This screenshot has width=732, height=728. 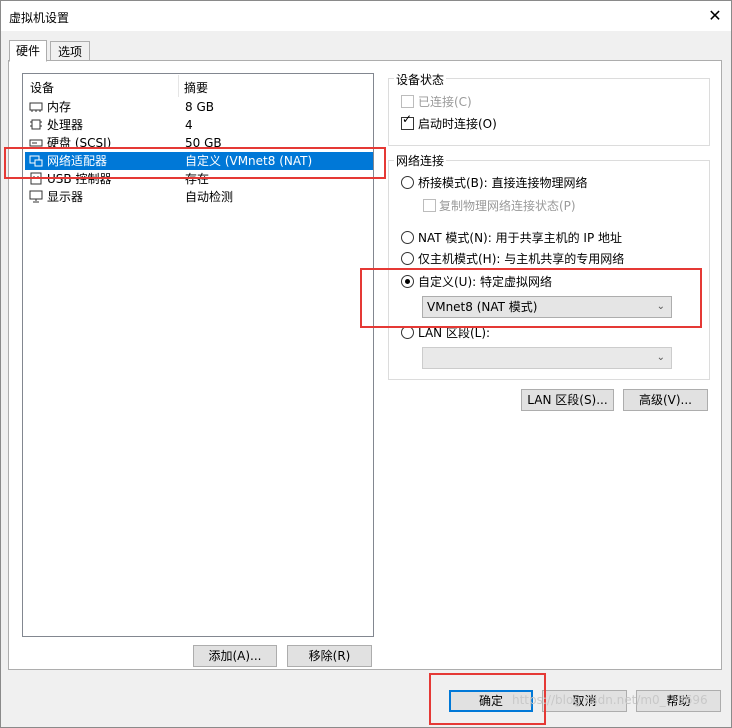 What do you see at coordinates (209, 197) in the screenshot?
I see `device-summary: 自动检测` at bounding box center [209, 197].